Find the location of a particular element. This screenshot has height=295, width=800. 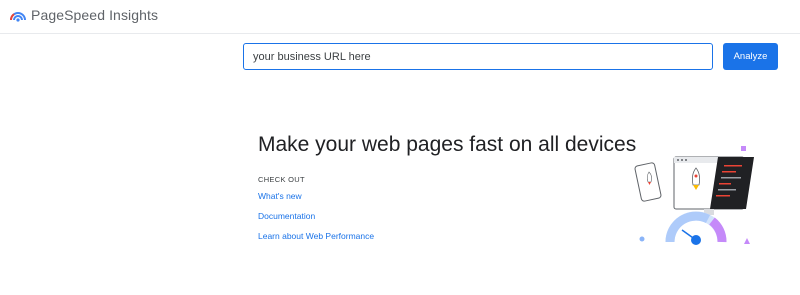

pagespeed-gauge-icon is located at coordinates (18, 17).